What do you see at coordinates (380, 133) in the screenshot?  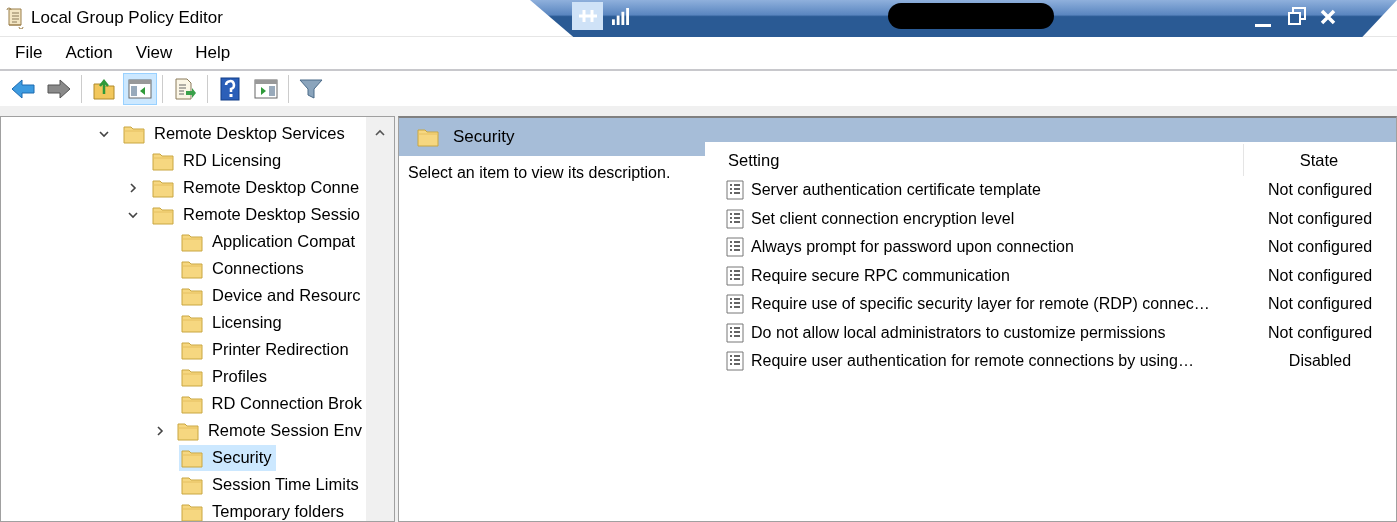 I see `chevron-up-icon` at bounding box center [380, 133].